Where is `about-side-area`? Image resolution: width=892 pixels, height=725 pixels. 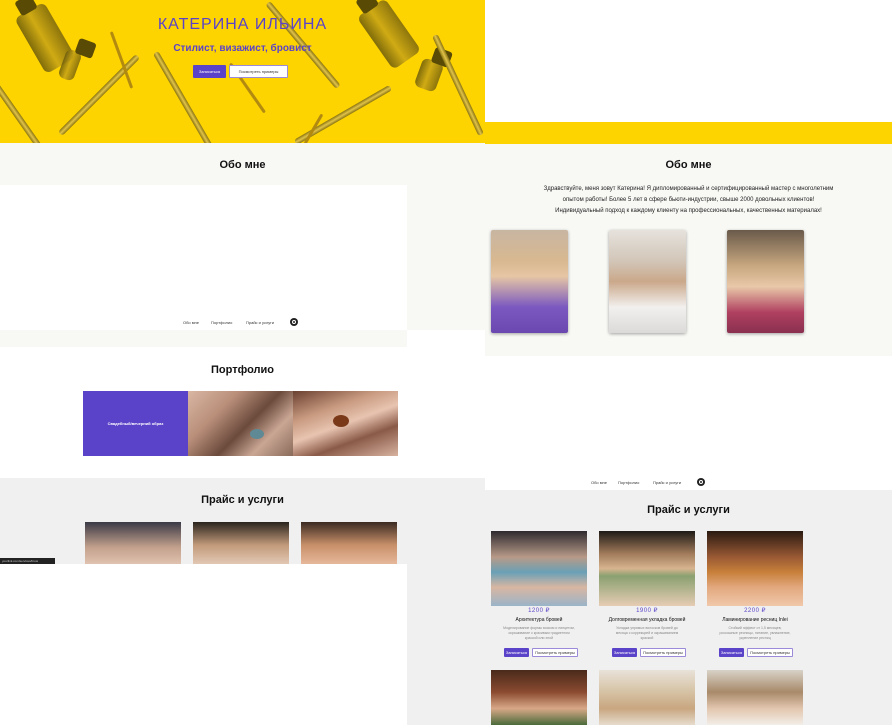
about-side-area is located at coordinates (446, 257).